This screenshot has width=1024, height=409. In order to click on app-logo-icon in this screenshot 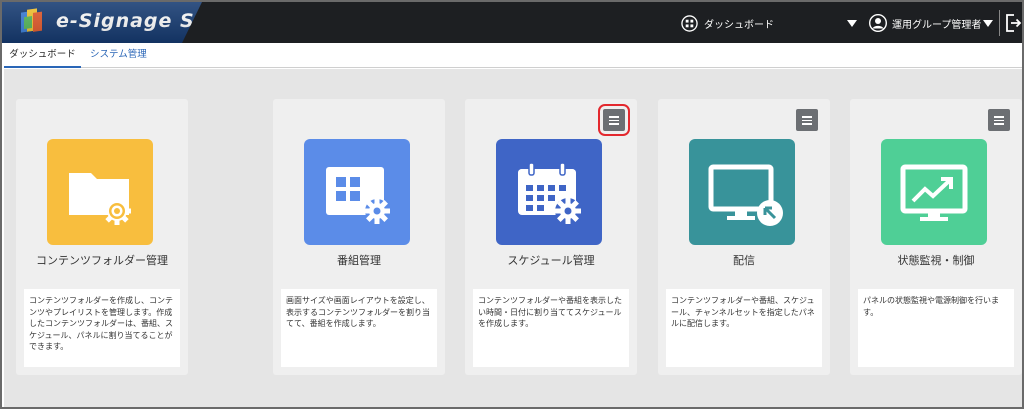, I will do `click(31, 20)`.